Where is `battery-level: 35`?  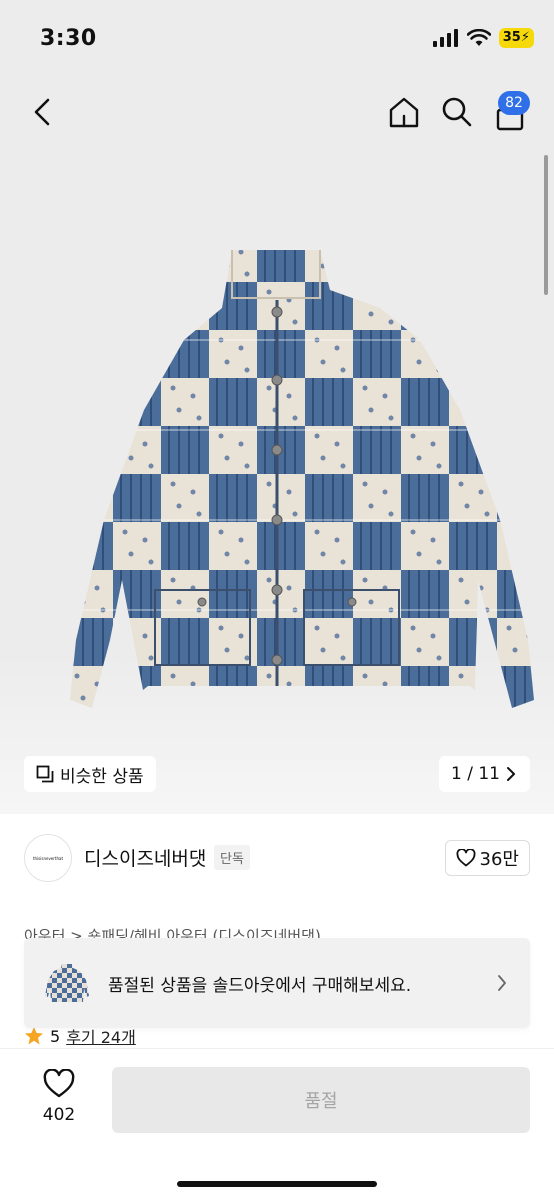 battery-level: 35 is located at coordinates (511, 37).